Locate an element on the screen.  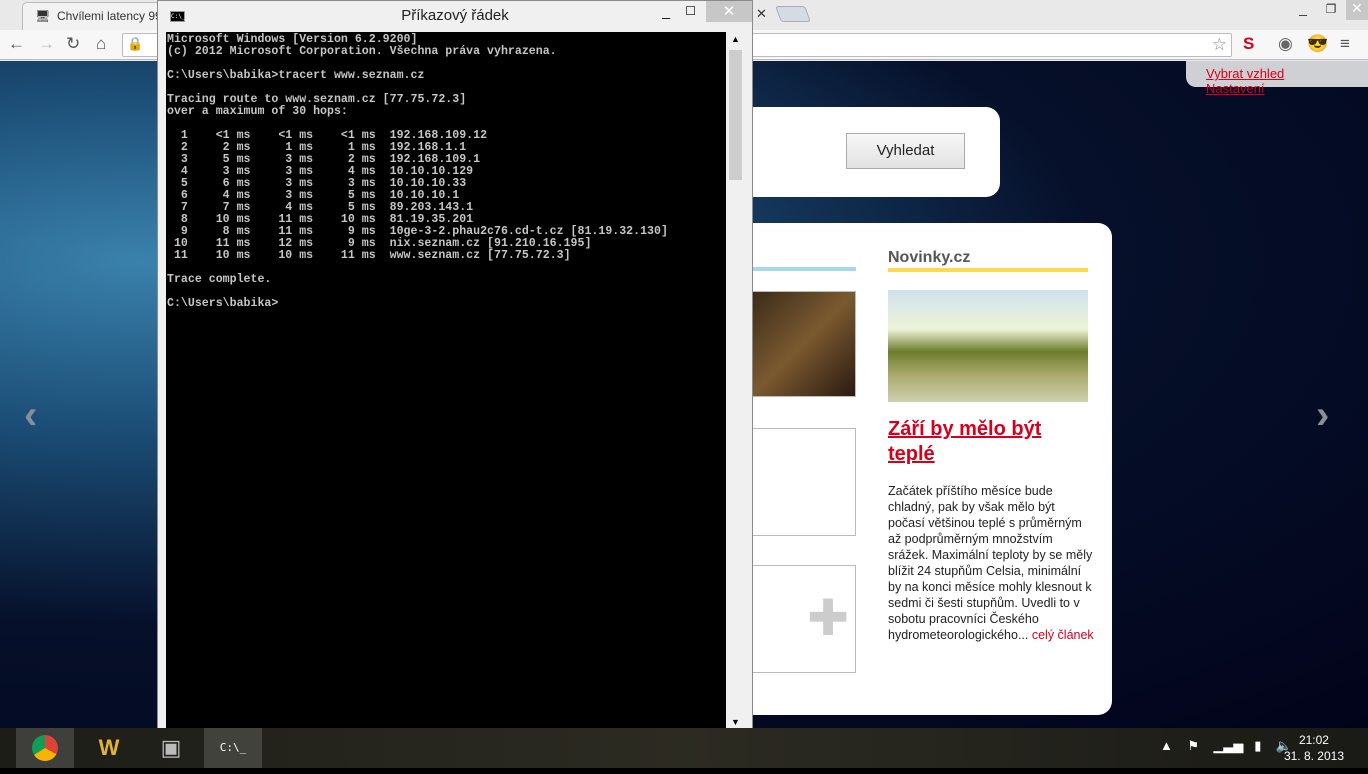
date: 31. 8. 2013 is located at coordinates (1313, 756).